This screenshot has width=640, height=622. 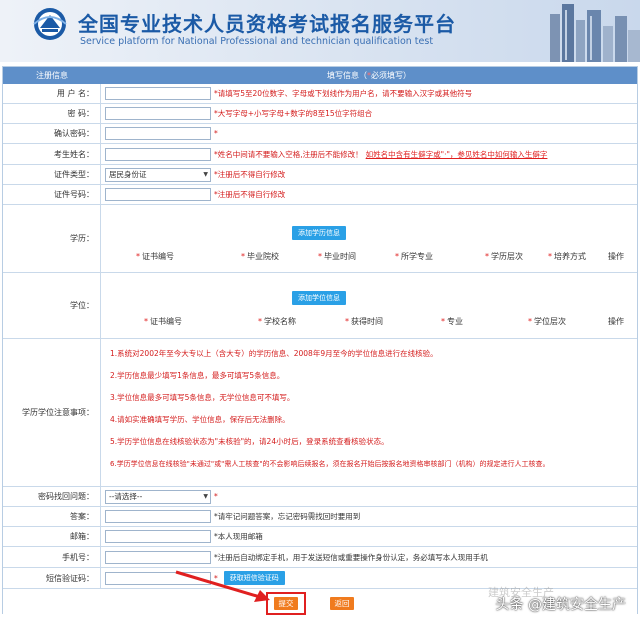 What do you see at coordinates (158, 536) in the screenshot?
I see `email-input` at bounding box center [158, 536].